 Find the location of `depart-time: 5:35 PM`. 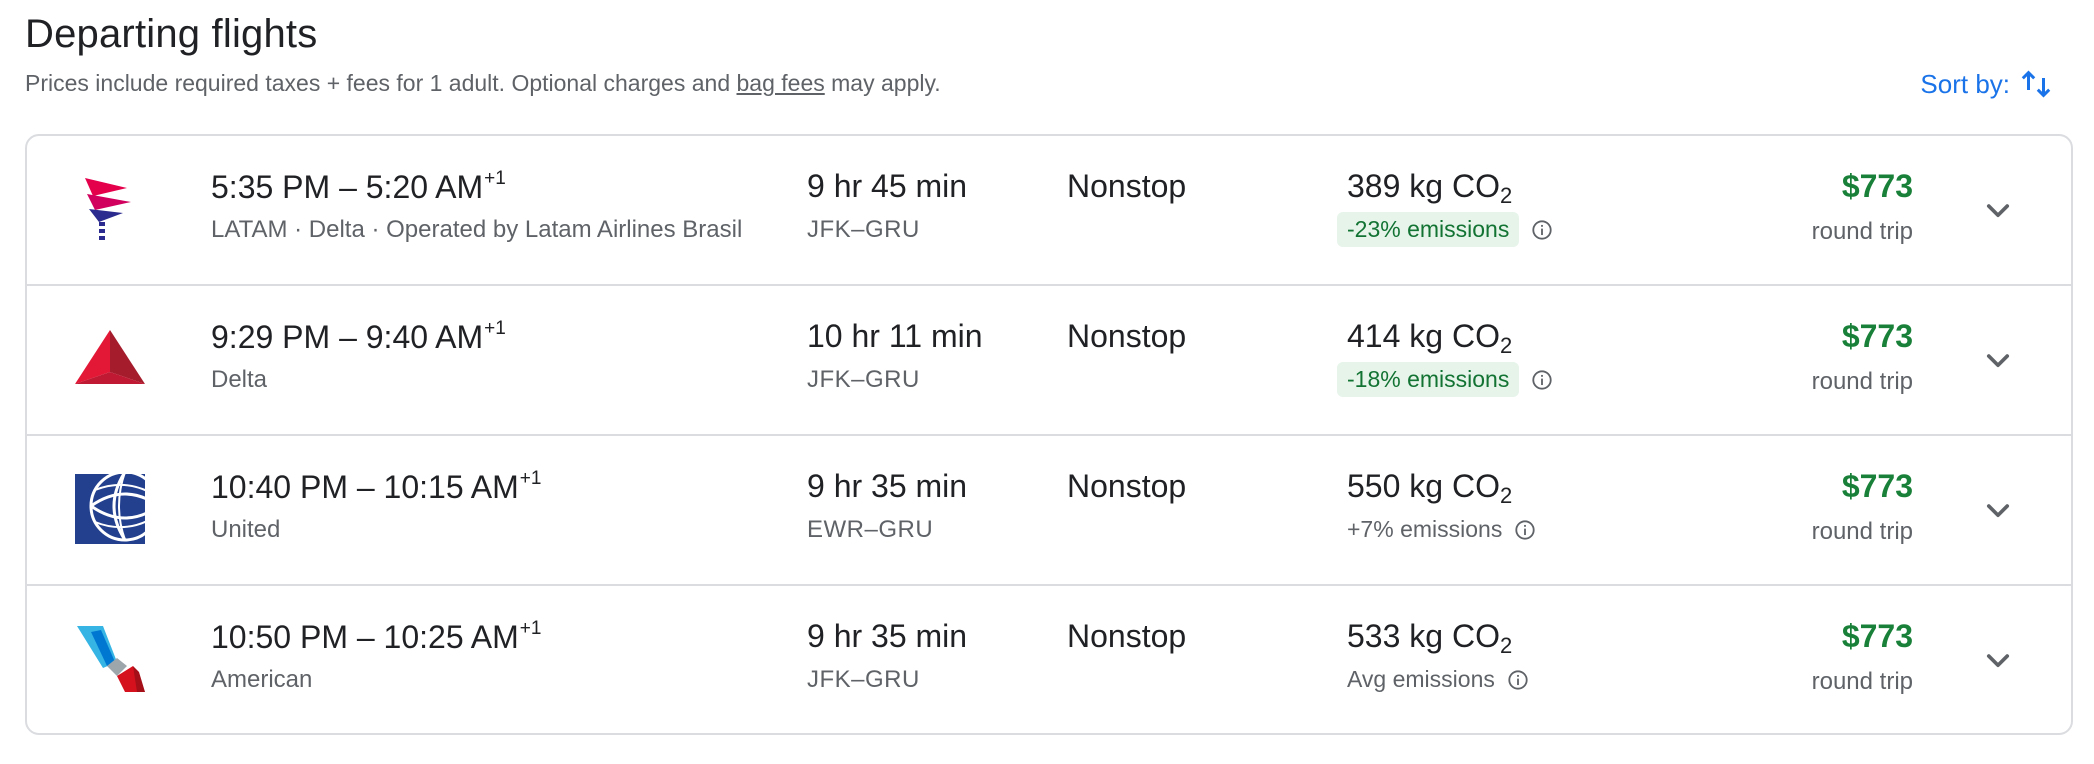

depart-time: 5:35 PM is located at coordinates (271, 187).